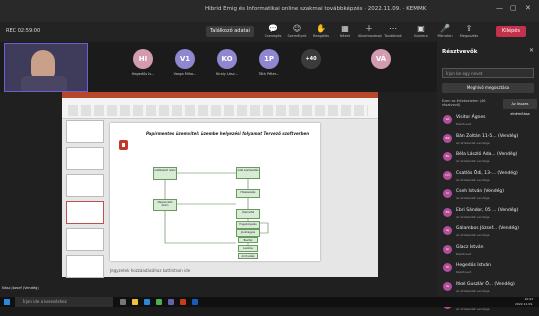 This screenshot has width=539, height=316. I want to click on mic-icon: 🎤, so click(445, 28).